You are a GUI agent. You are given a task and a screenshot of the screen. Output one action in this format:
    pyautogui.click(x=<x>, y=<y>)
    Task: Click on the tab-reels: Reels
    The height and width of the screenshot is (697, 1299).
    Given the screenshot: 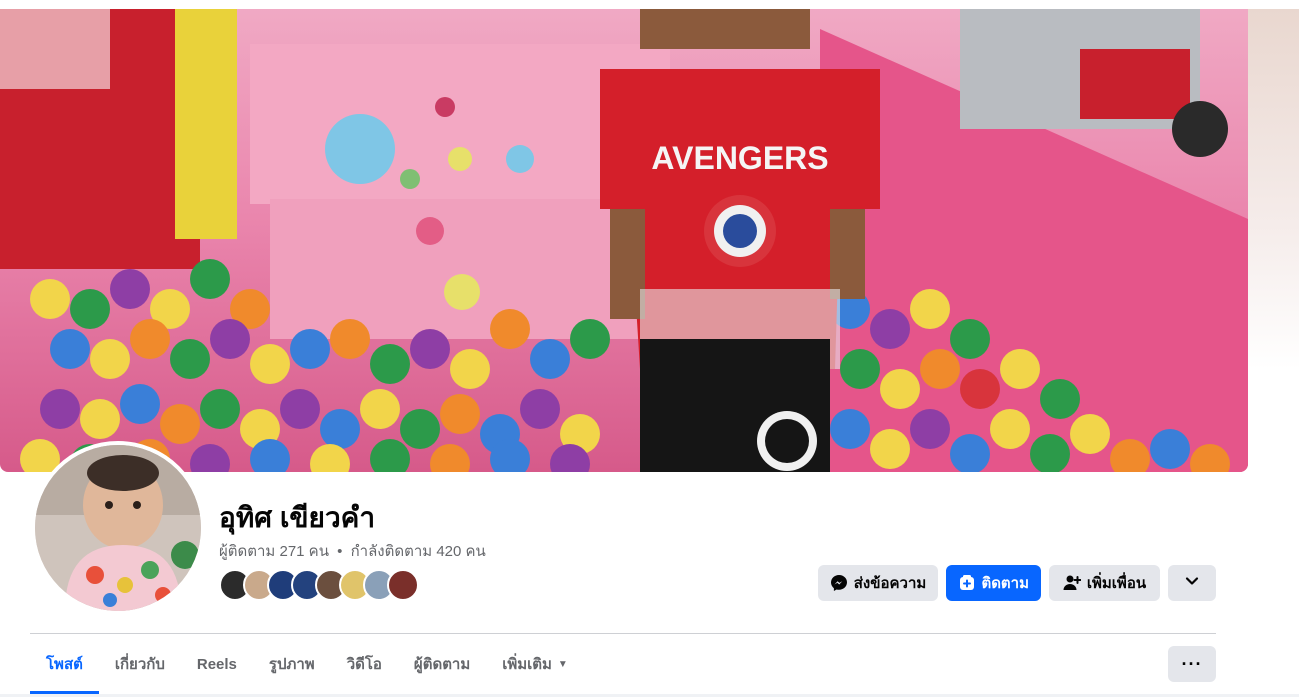 What is the action you would take?
    pyautogui.click(x=217, y=664)
    